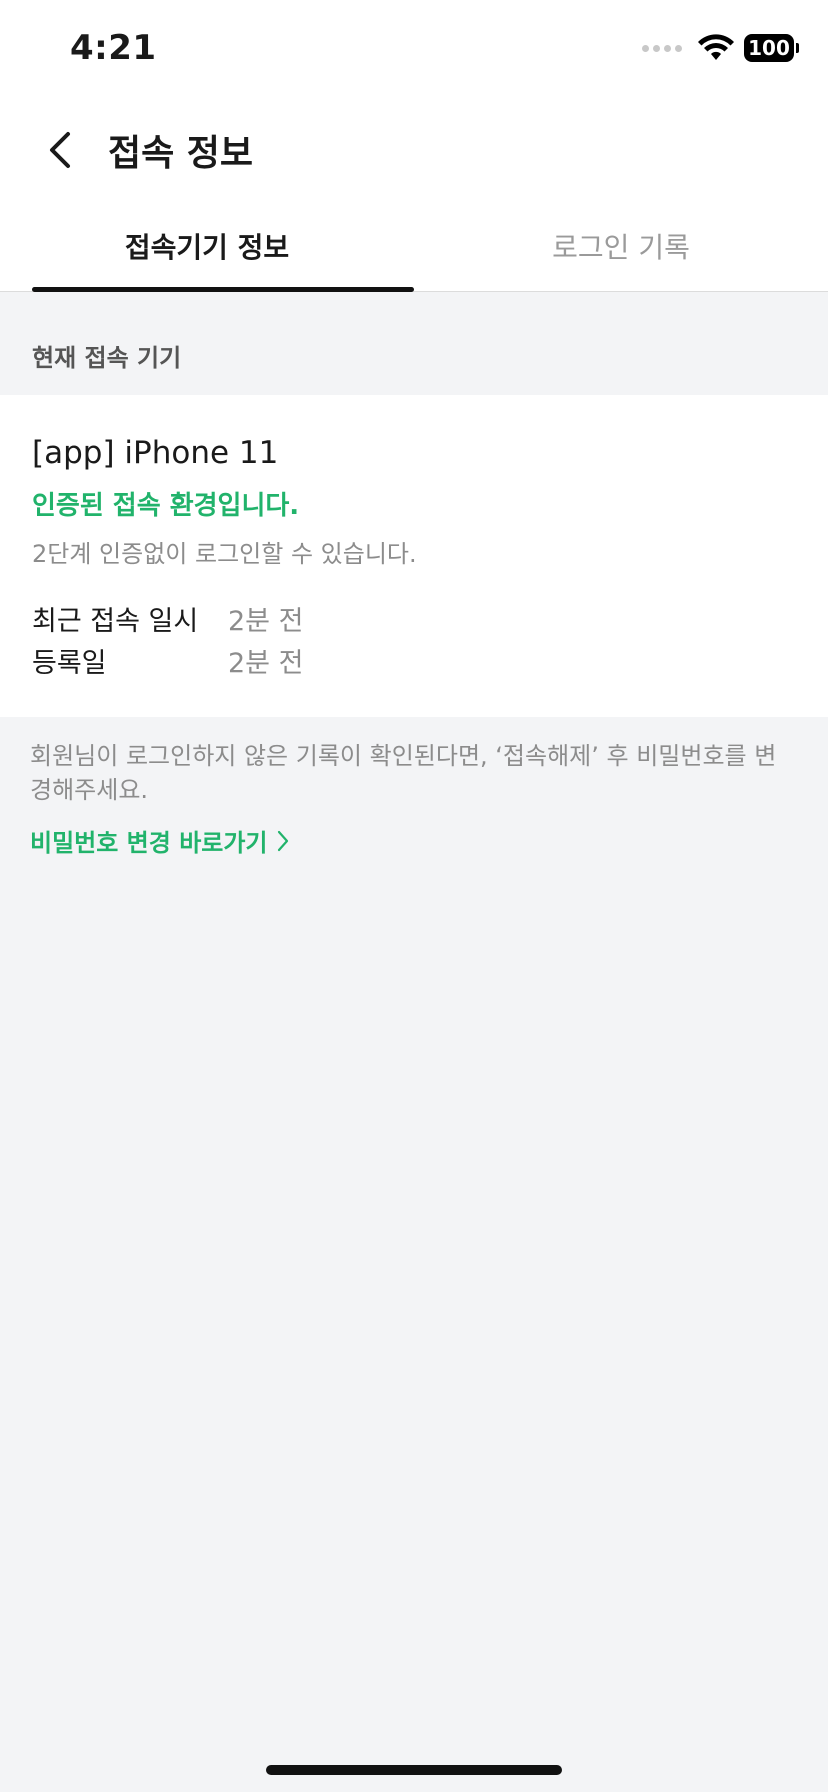  What do you see at coordinates (414, 50) in the screenshot?
I see `status-bar: 4:21 100` at bounding box center [414, 50].